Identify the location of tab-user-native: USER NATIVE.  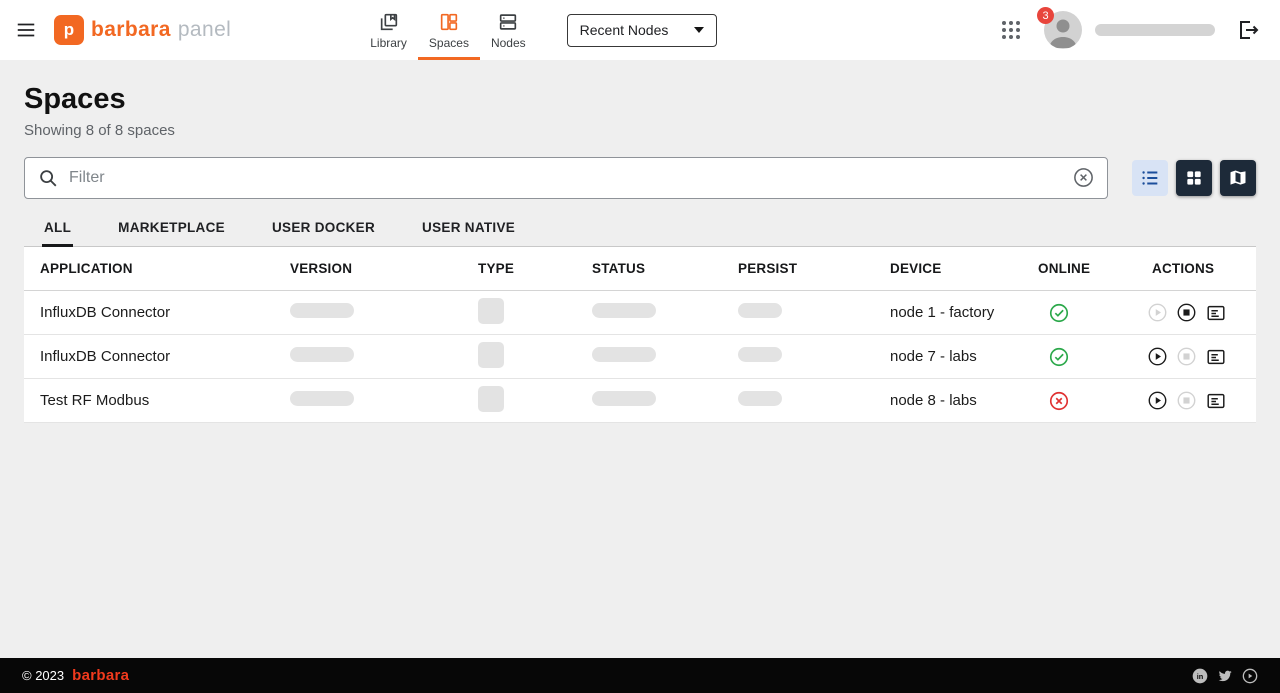
(468, 234).